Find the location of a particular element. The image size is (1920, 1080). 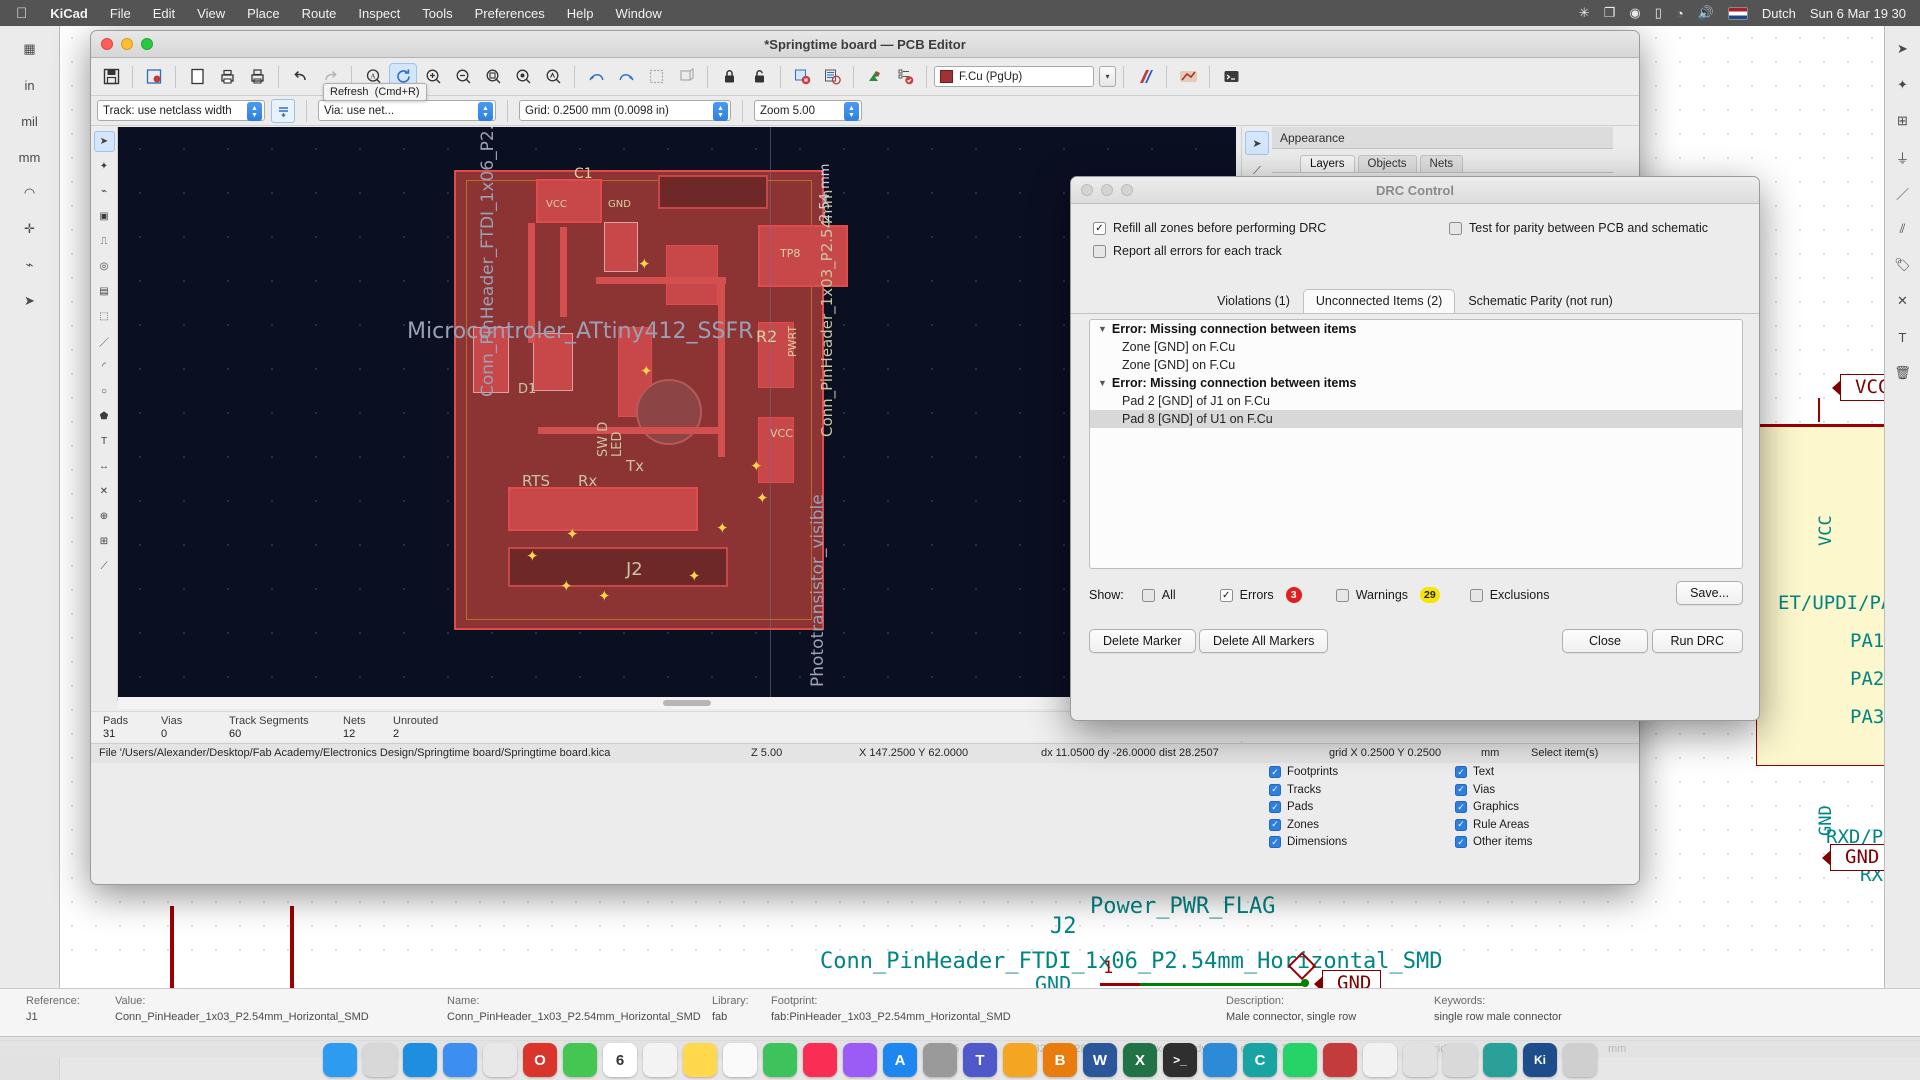

dock-item-safari is located at coordinates (420, 1060).